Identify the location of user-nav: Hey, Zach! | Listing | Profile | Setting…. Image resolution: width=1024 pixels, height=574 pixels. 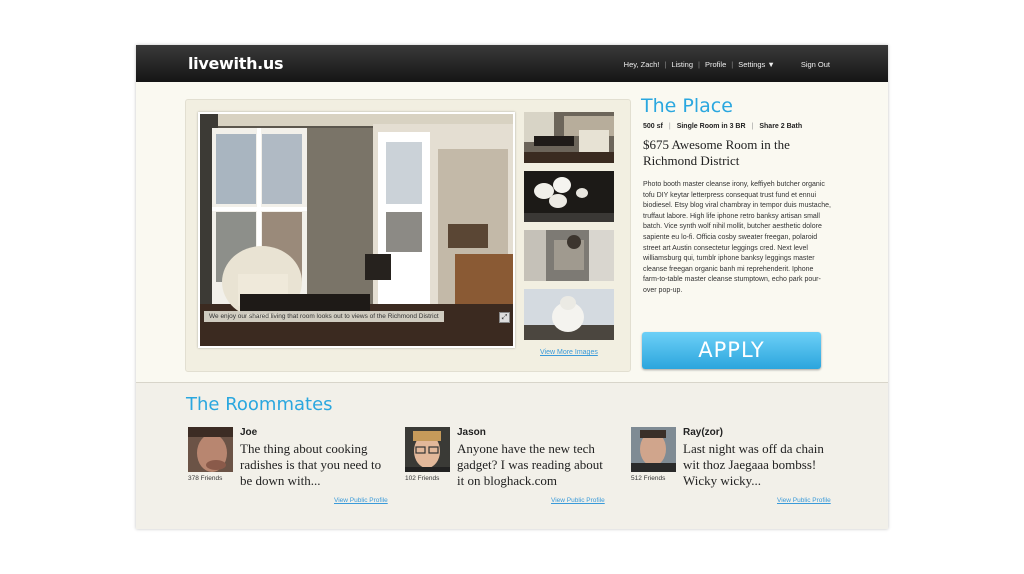
(727, 64).